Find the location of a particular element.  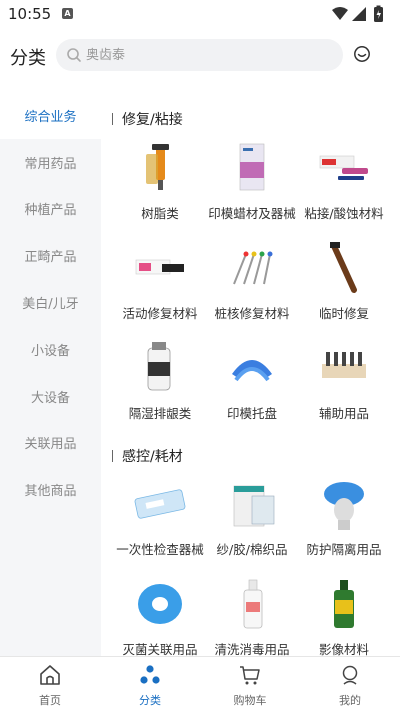

sidebar-item-related-supplies: 关联用品 is located at coordinates (50, 443).